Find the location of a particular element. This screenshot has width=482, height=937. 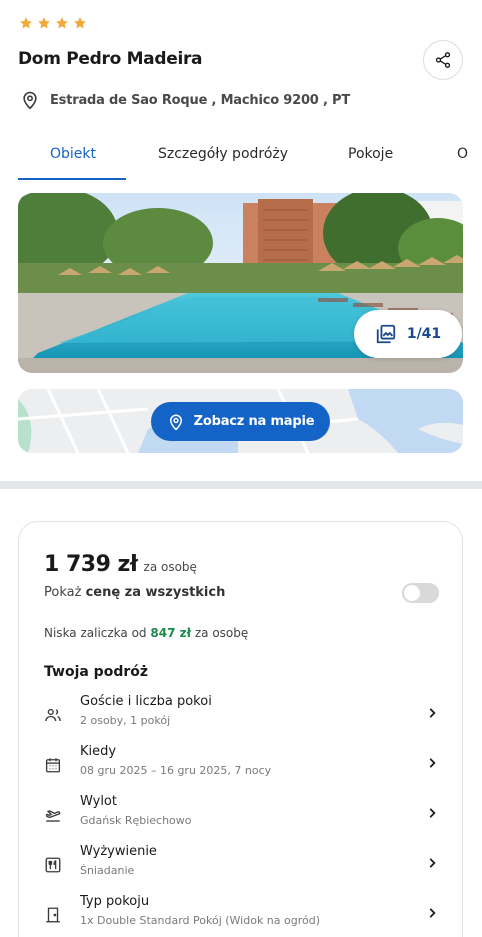

map-preview: Zobacz na mapie is located at coordinates (240, 421).